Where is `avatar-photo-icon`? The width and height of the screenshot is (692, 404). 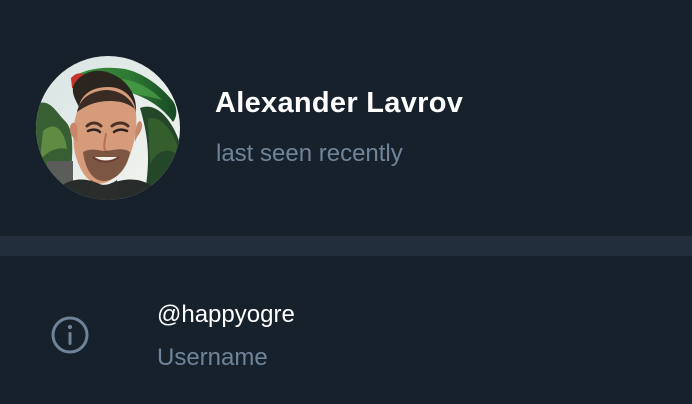
avatar-photo-icon is located at coordinates (108, 128).